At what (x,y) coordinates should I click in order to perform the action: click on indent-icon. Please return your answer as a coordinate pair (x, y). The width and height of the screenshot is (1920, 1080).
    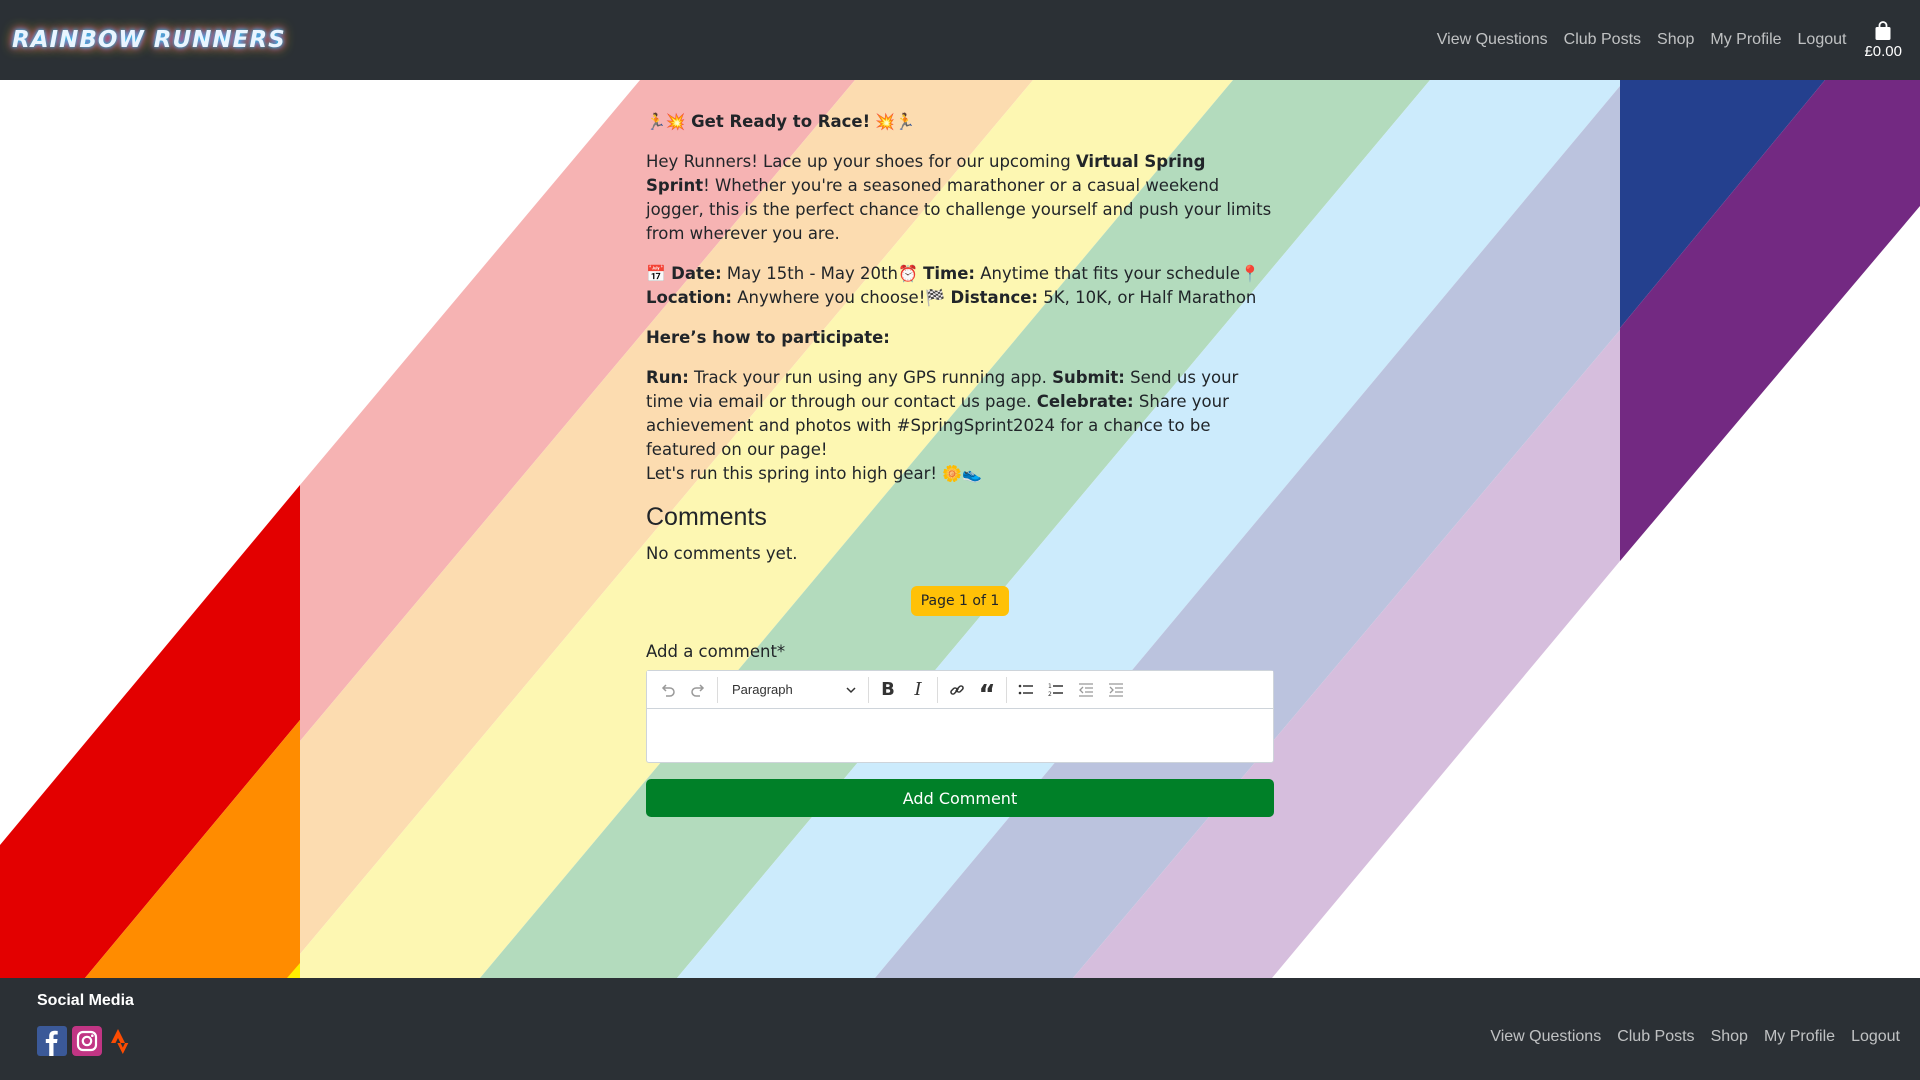
    Looking at the image, I should click on (1116, 690).